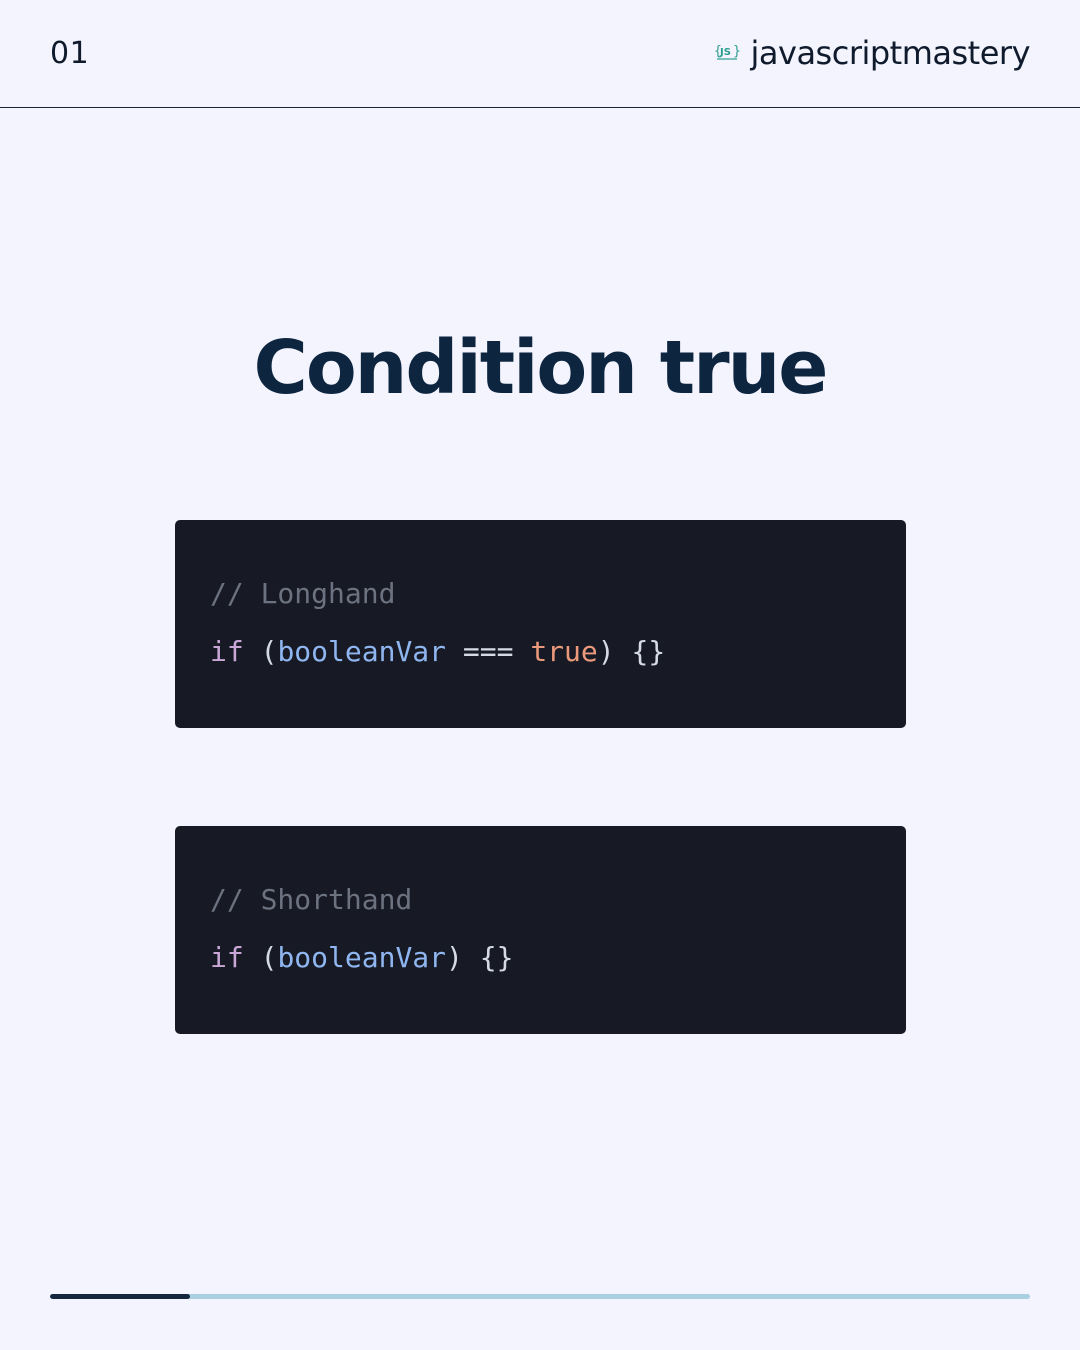  Describe the element at coordinates (890, 53) in the screenshot. I see `brand-name: javascriptmastery` at that location.